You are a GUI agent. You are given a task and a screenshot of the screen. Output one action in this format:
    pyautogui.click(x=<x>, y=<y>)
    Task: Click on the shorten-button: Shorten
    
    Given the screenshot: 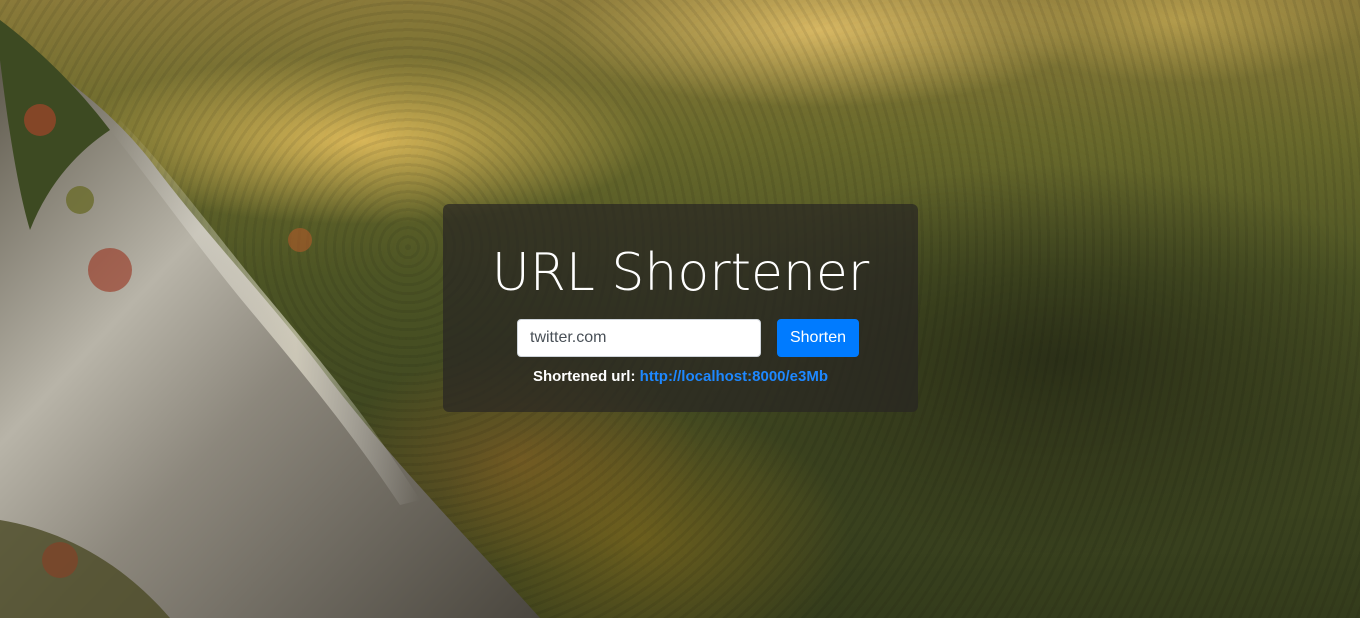 What is the action you would take?
    pyautogui.click(x=818, y=338)
    